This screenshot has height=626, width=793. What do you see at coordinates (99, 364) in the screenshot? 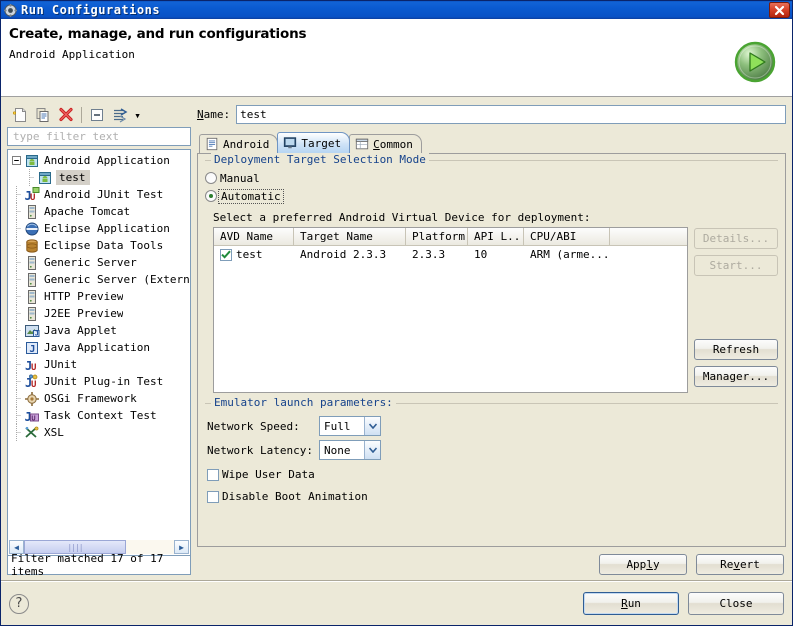
I see `tree-item: J U JUnit` at bounding box center [99, 364].